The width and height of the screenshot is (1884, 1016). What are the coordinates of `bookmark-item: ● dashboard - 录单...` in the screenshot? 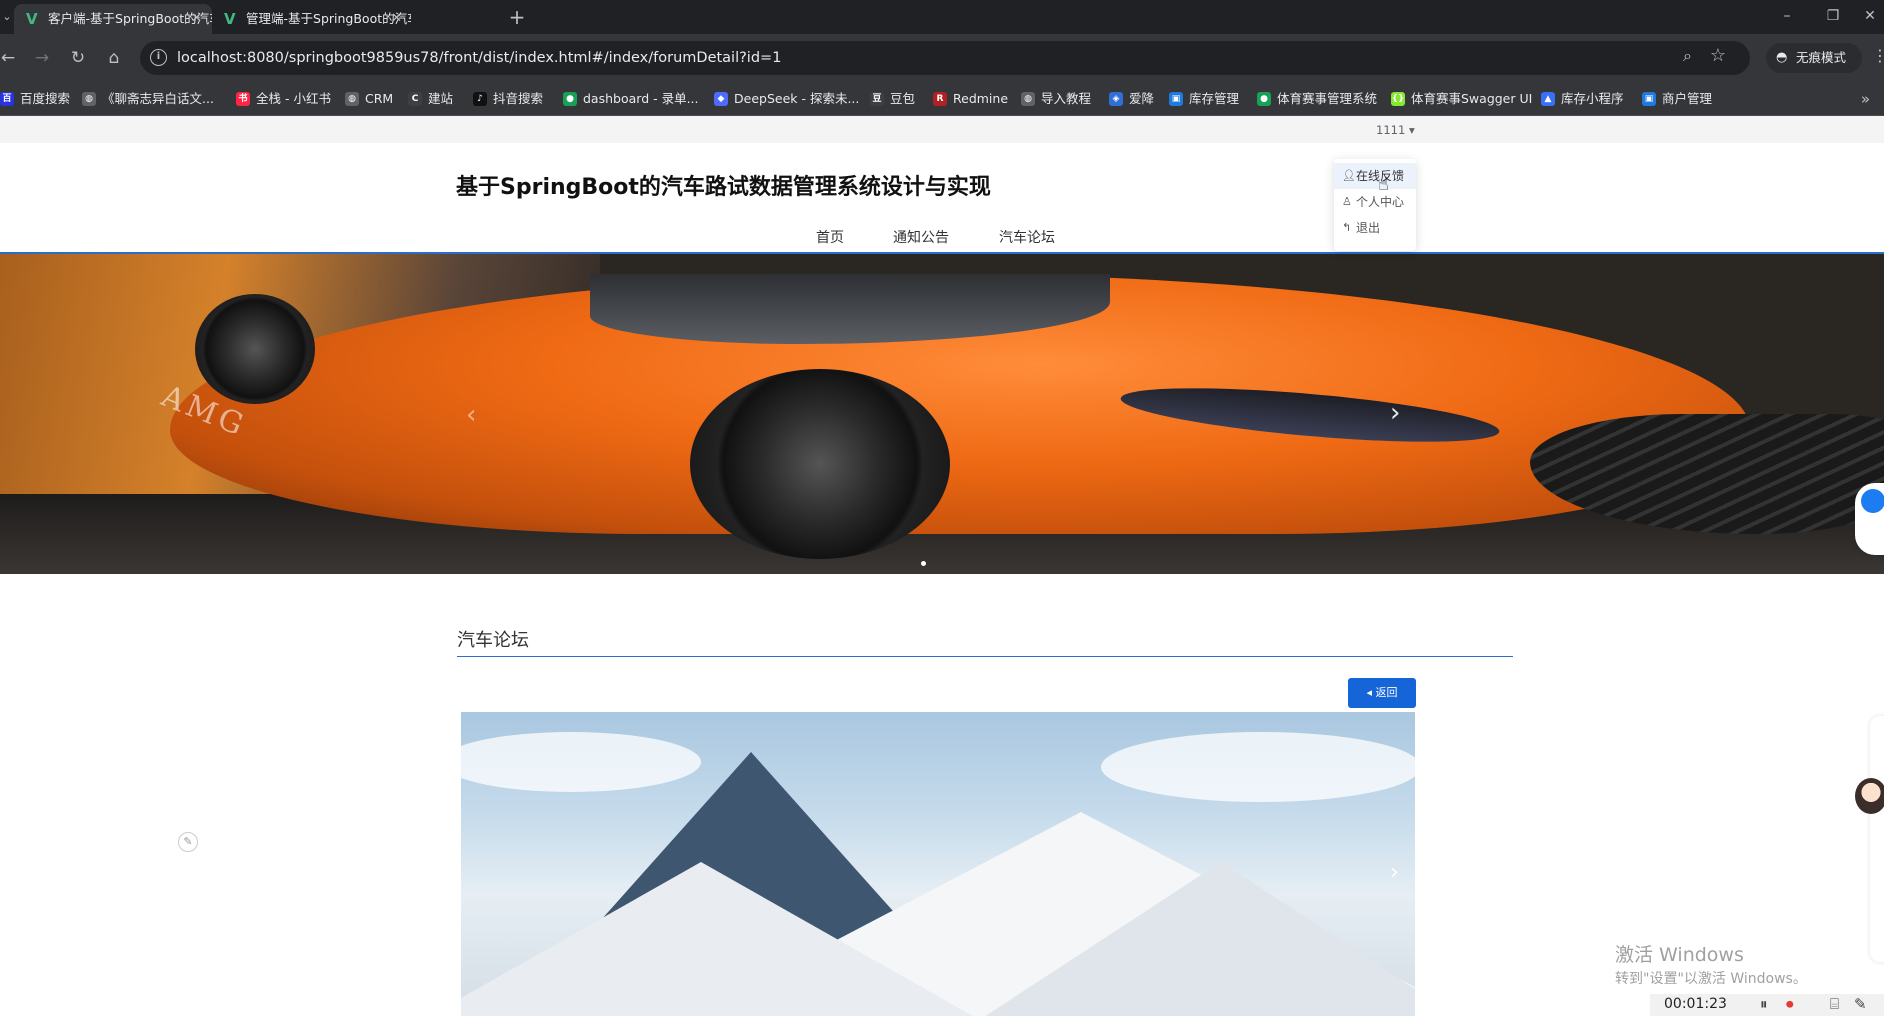 It's located at (631, 99).